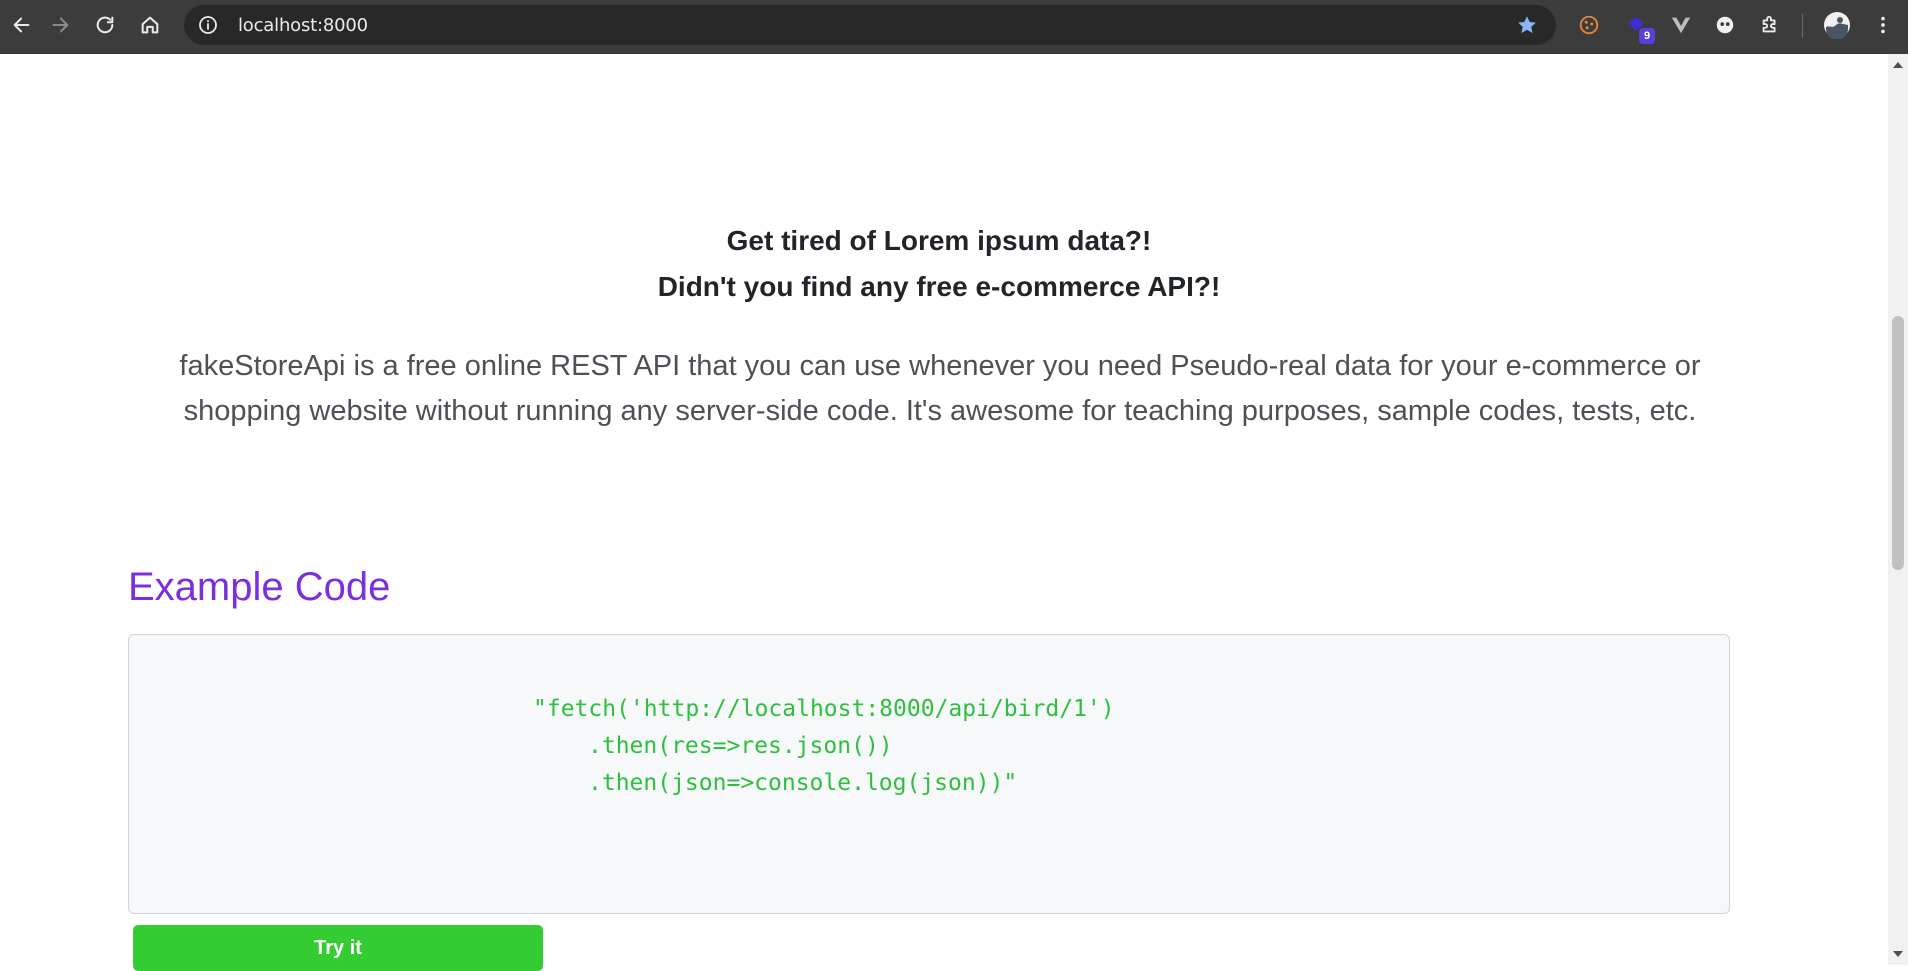  Describe the element at coordinates (1527, 25) in the screenshot. I see `bookmark-star-icon` at that location.